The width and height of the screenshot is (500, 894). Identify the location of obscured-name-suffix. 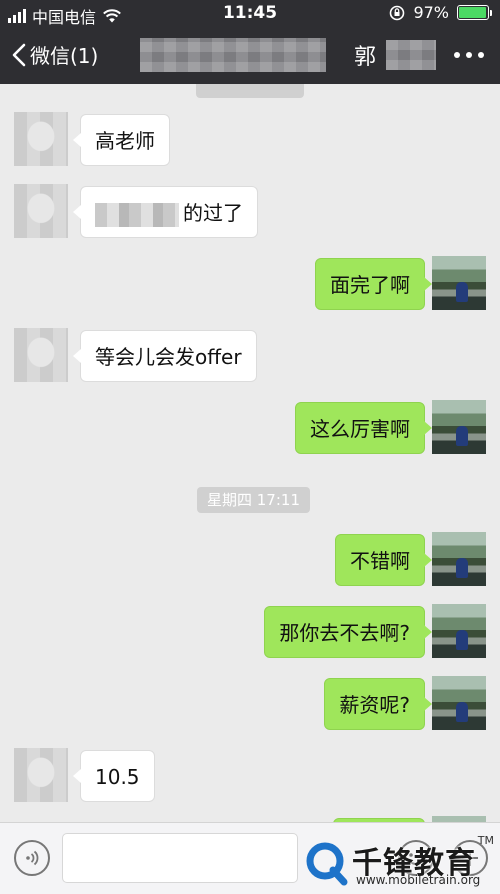
(411, 55).